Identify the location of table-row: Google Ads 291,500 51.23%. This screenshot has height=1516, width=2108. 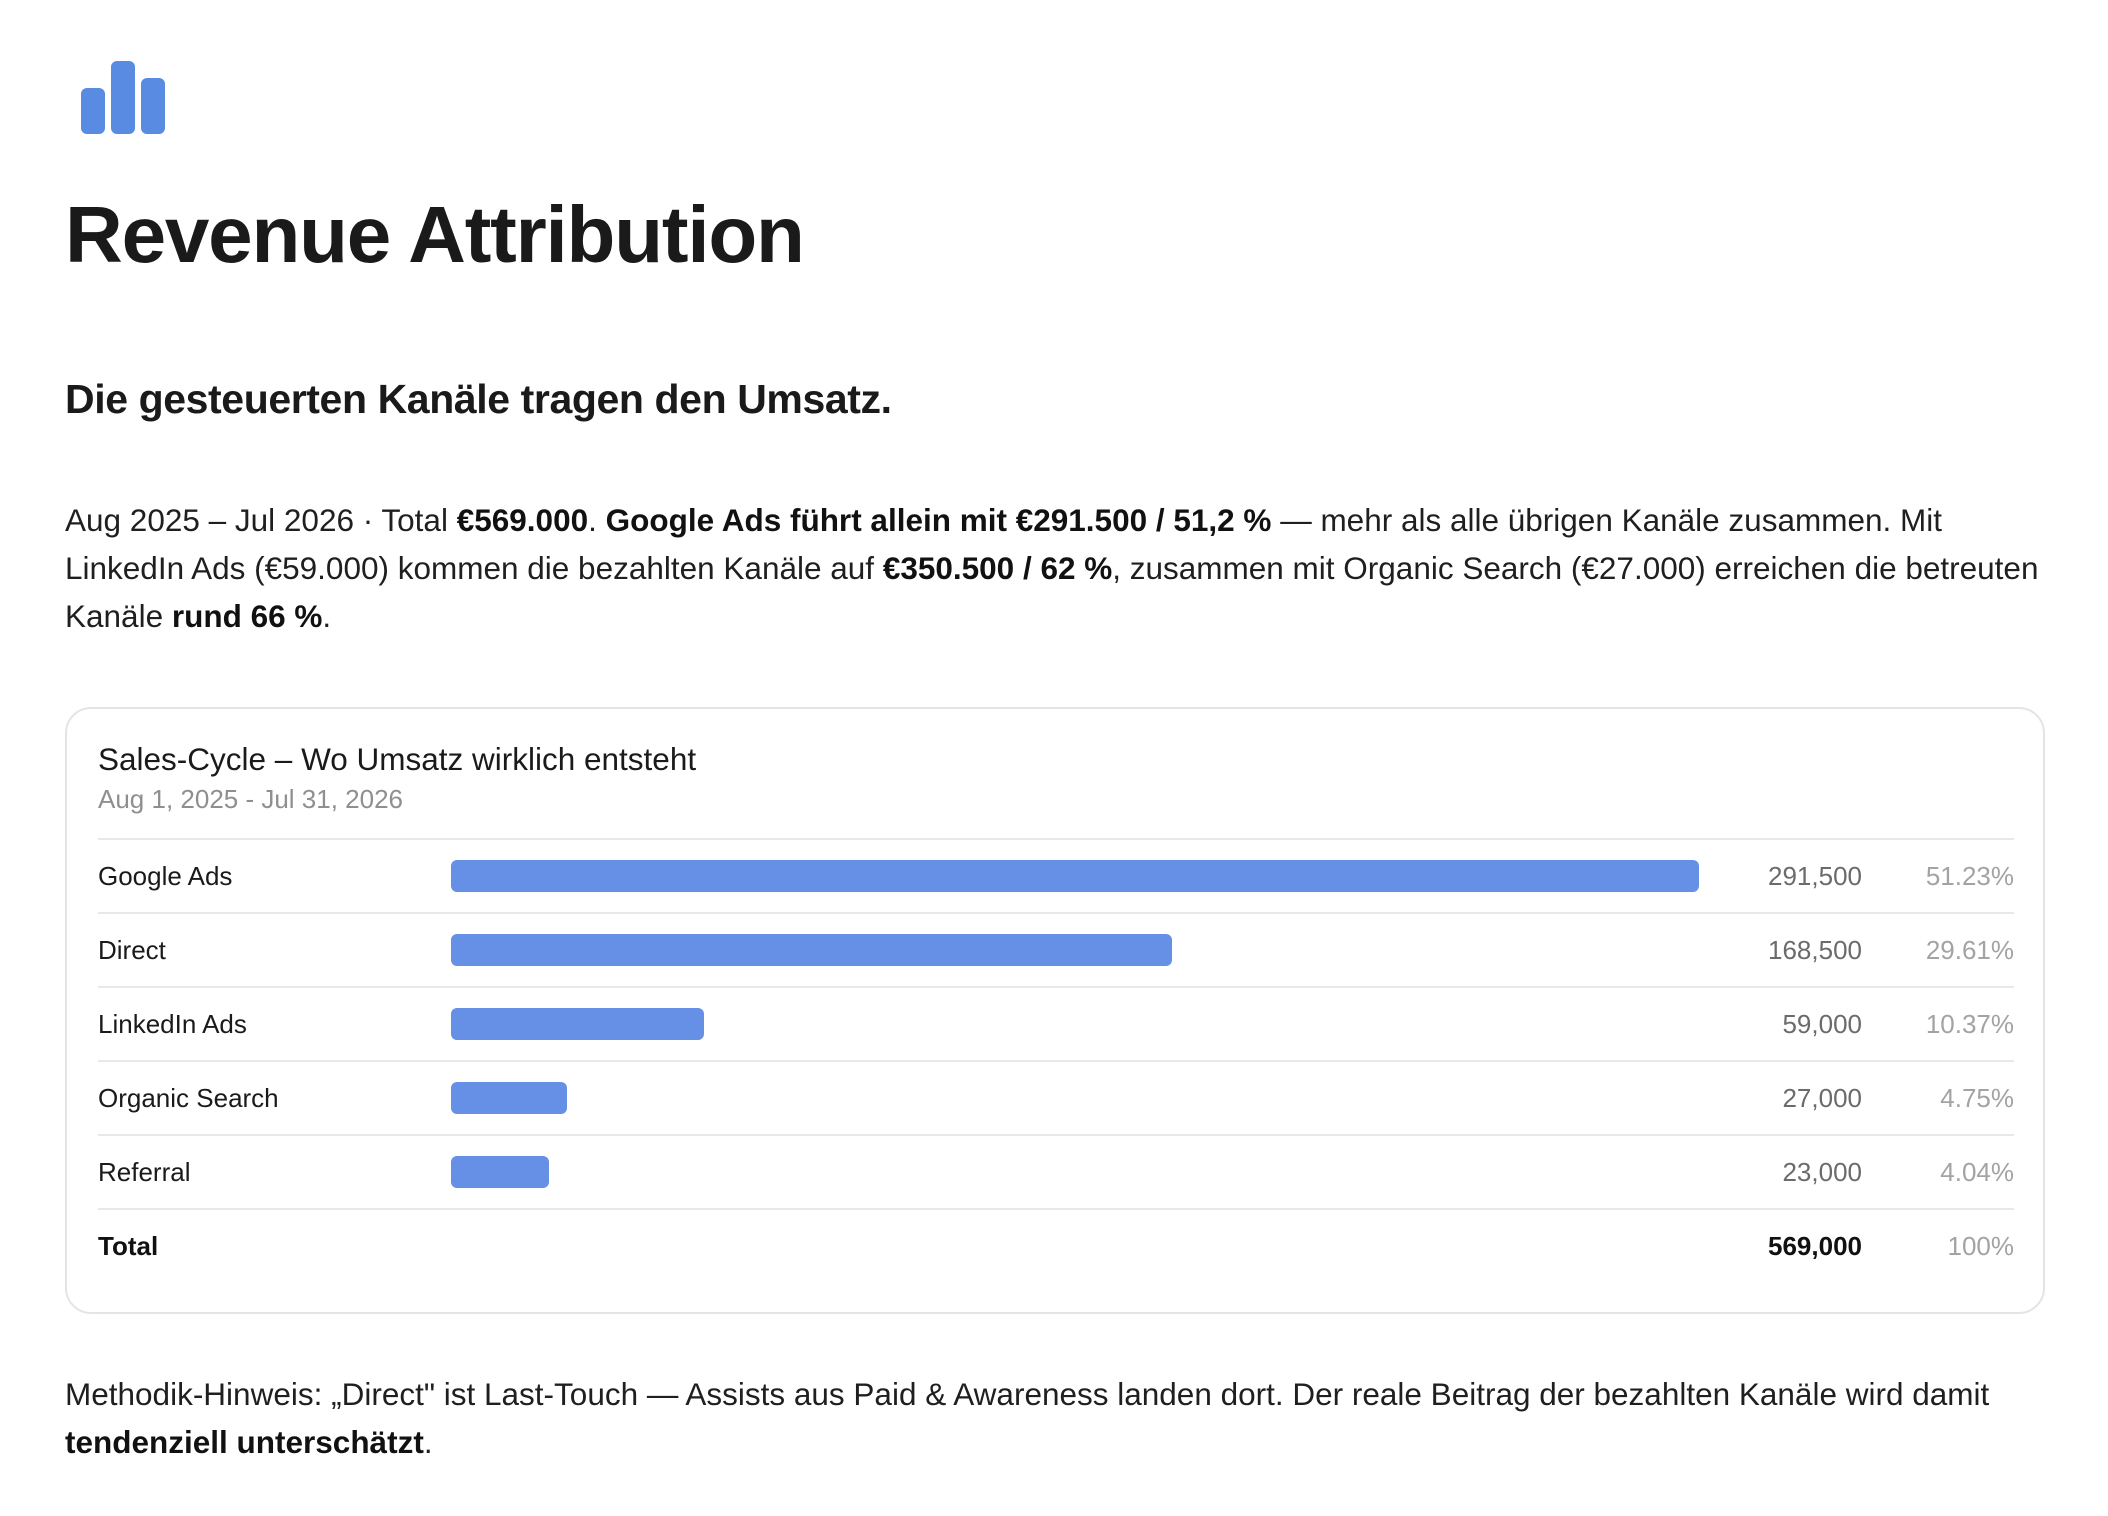
(1056, 875).